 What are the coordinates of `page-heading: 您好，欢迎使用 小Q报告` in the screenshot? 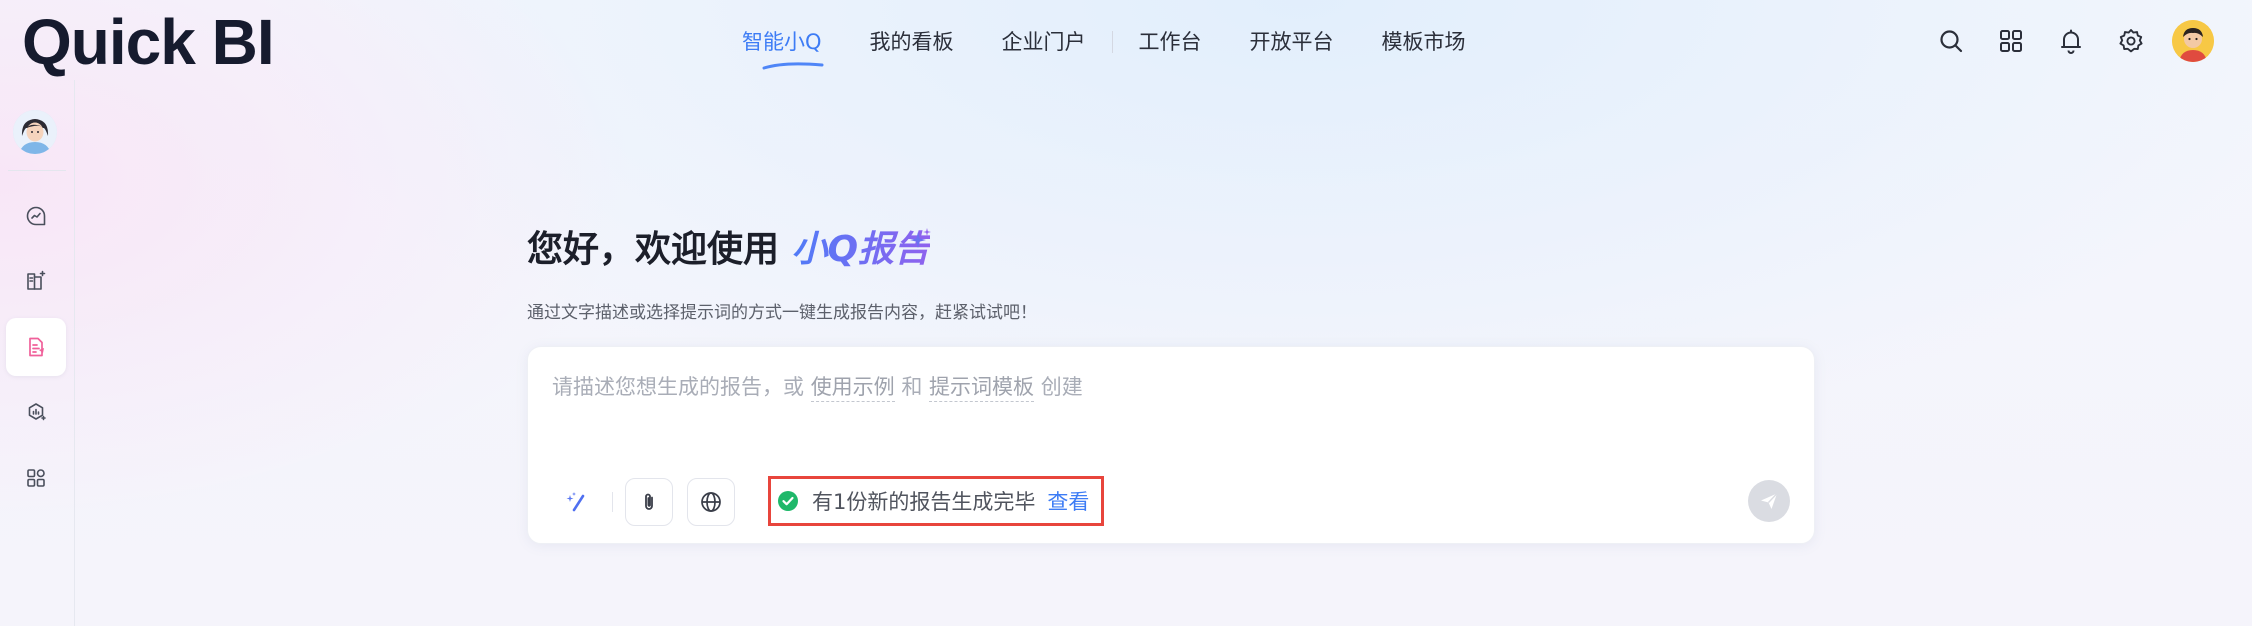 It's located at (728, 250).